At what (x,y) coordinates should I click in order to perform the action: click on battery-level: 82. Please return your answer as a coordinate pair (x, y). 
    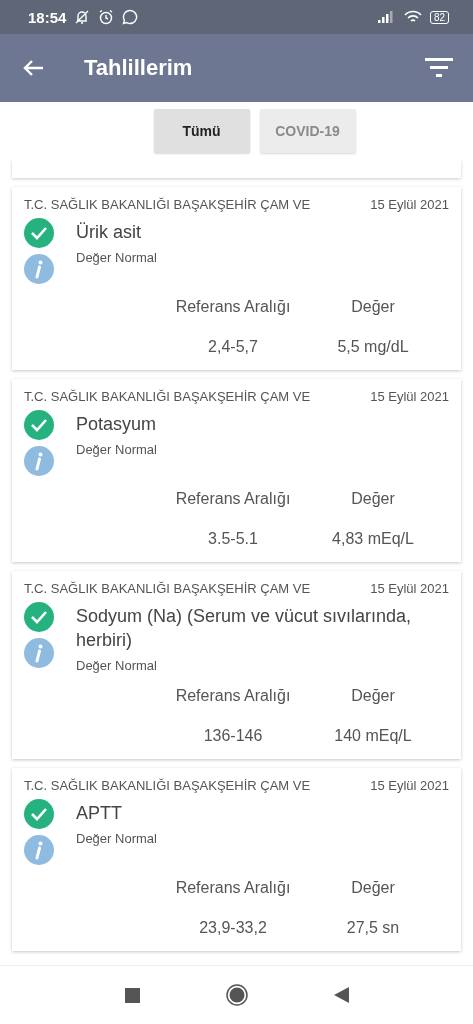
    Looking at the image, I should click on (439, 17).